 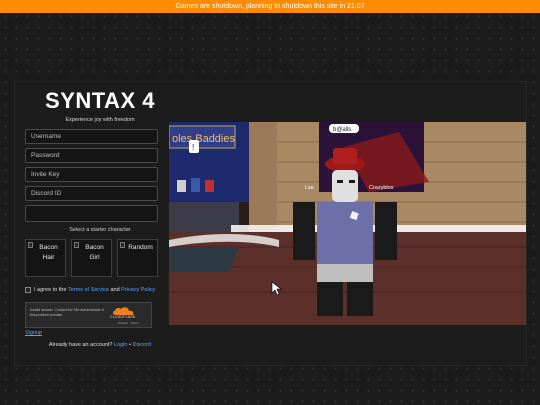 I want to click on character-label: Random, so click(x=140, y=247).